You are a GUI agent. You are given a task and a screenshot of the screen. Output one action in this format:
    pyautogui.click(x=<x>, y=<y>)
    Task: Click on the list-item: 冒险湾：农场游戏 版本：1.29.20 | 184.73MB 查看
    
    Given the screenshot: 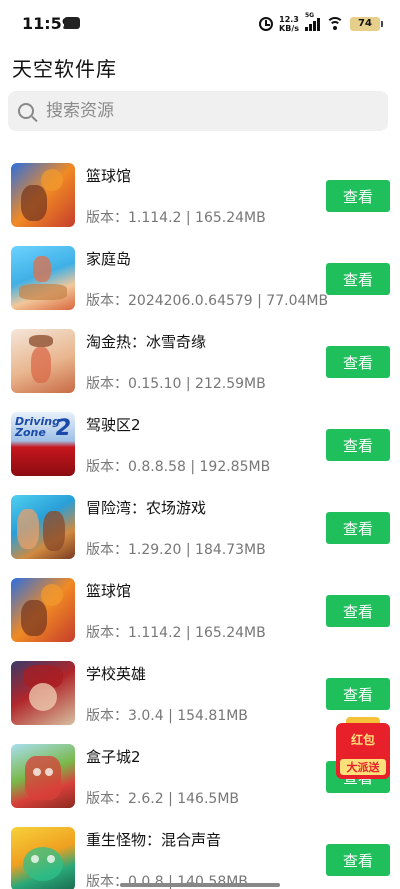 What is the action you would take?
    pyautogui.click(x=200, y=536)
    